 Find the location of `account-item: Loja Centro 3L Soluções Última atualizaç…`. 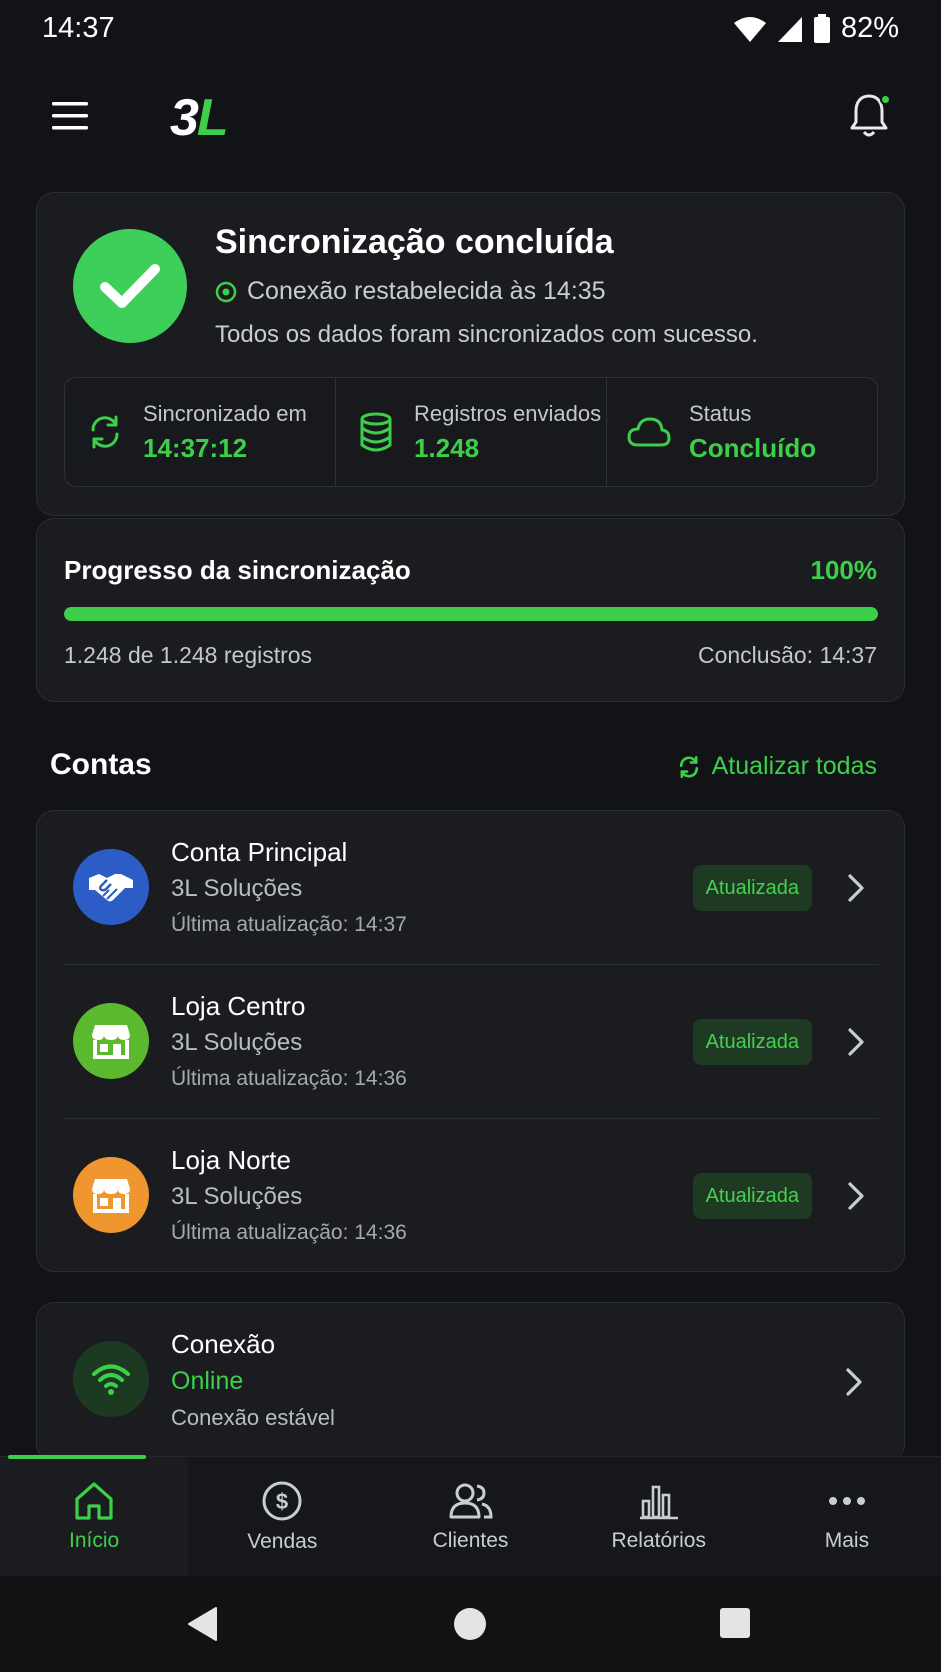

account-item: Loja Centro 3L Soluções Última atualizaç… is located at coordinates (471, 1042).